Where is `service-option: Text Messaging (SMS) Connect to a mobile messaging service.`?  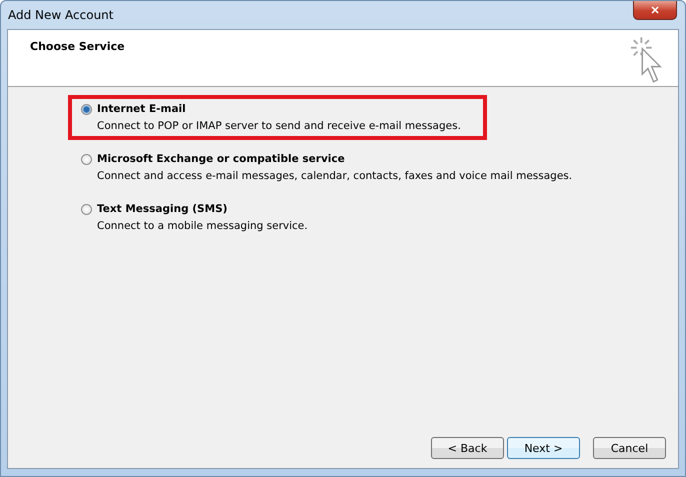
service-option: Text Messaging (SMS) Connect to a mobile messaging service. is located at coordinates (196, 217).